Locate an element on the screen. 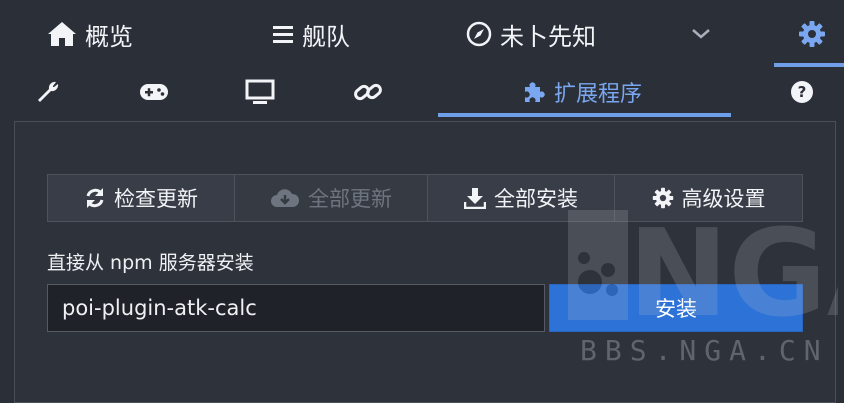  settings-subnav: 扩展程序 ? is located at coordinates (422, 93).